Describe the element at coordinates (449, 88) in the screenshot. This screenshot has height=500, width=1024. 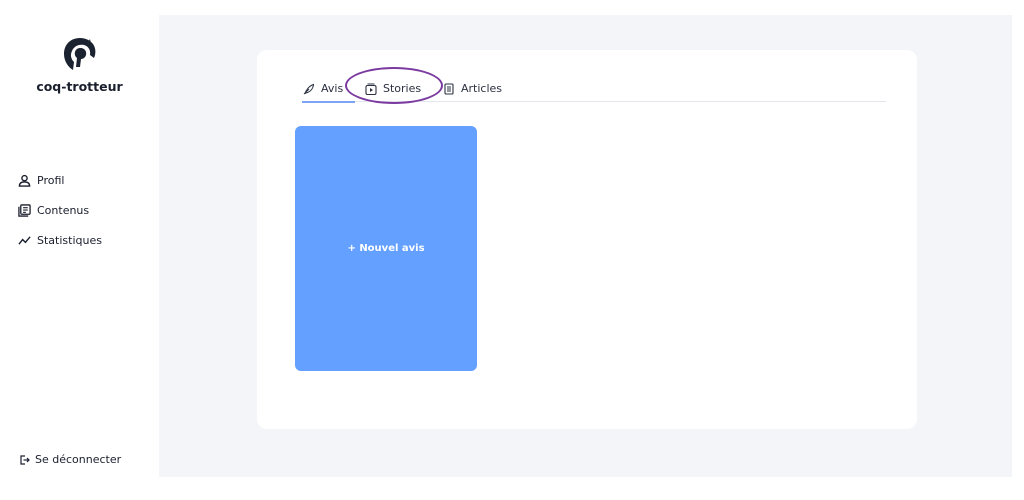
I see `article-document-icon` at that location.